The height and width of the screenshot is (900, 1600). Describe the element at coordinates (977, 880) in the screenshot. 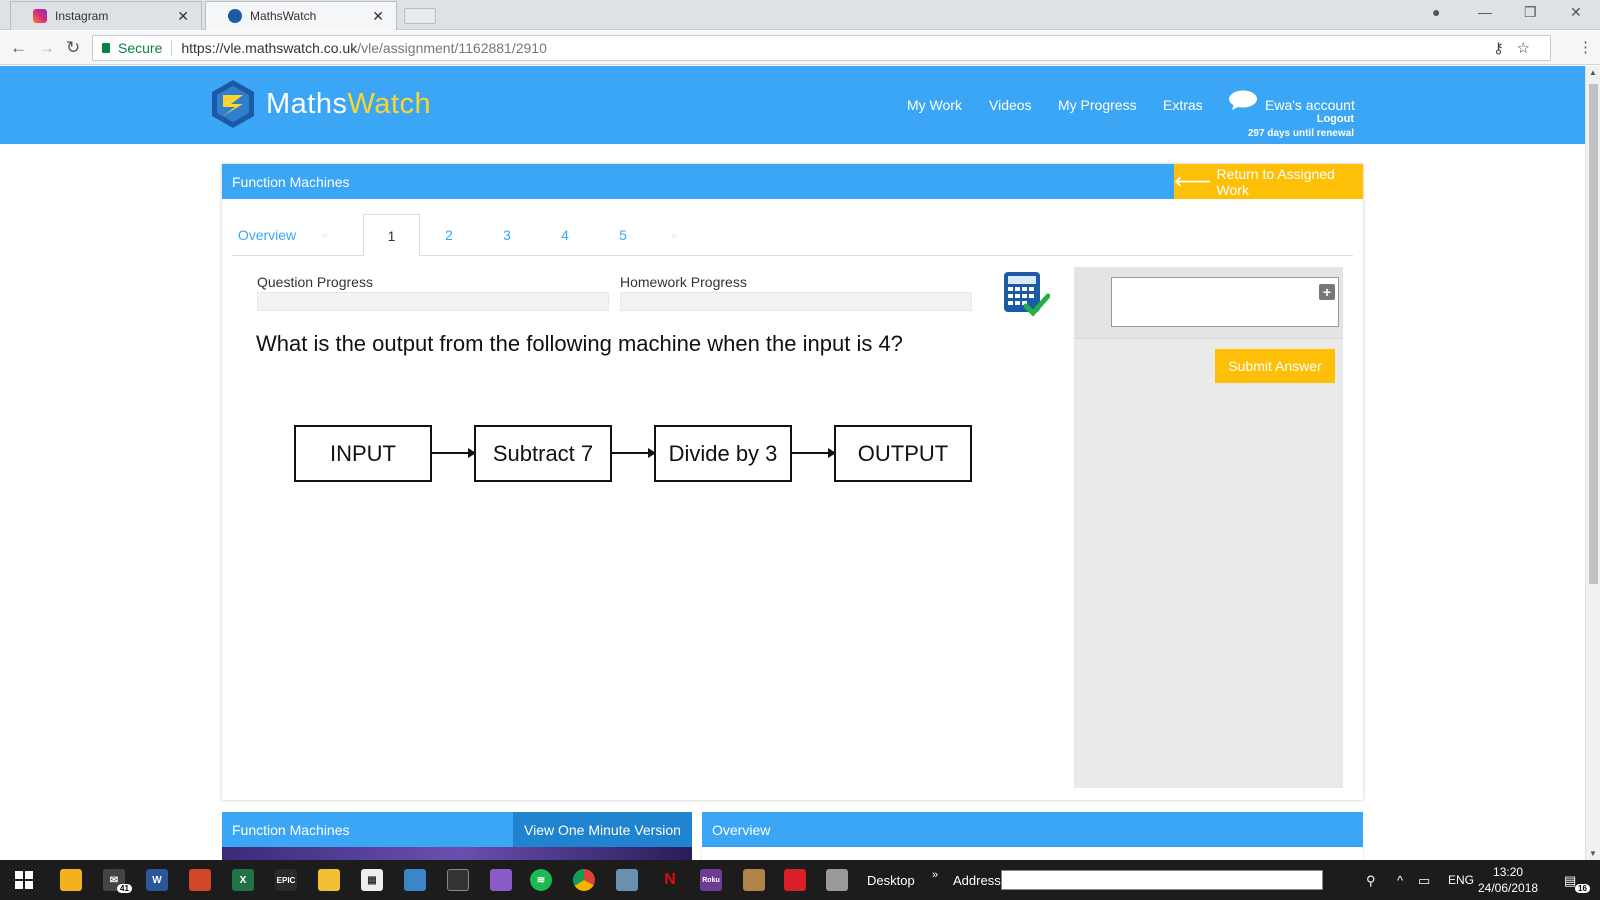

I see `address-toolbar-label: Address` at that location.